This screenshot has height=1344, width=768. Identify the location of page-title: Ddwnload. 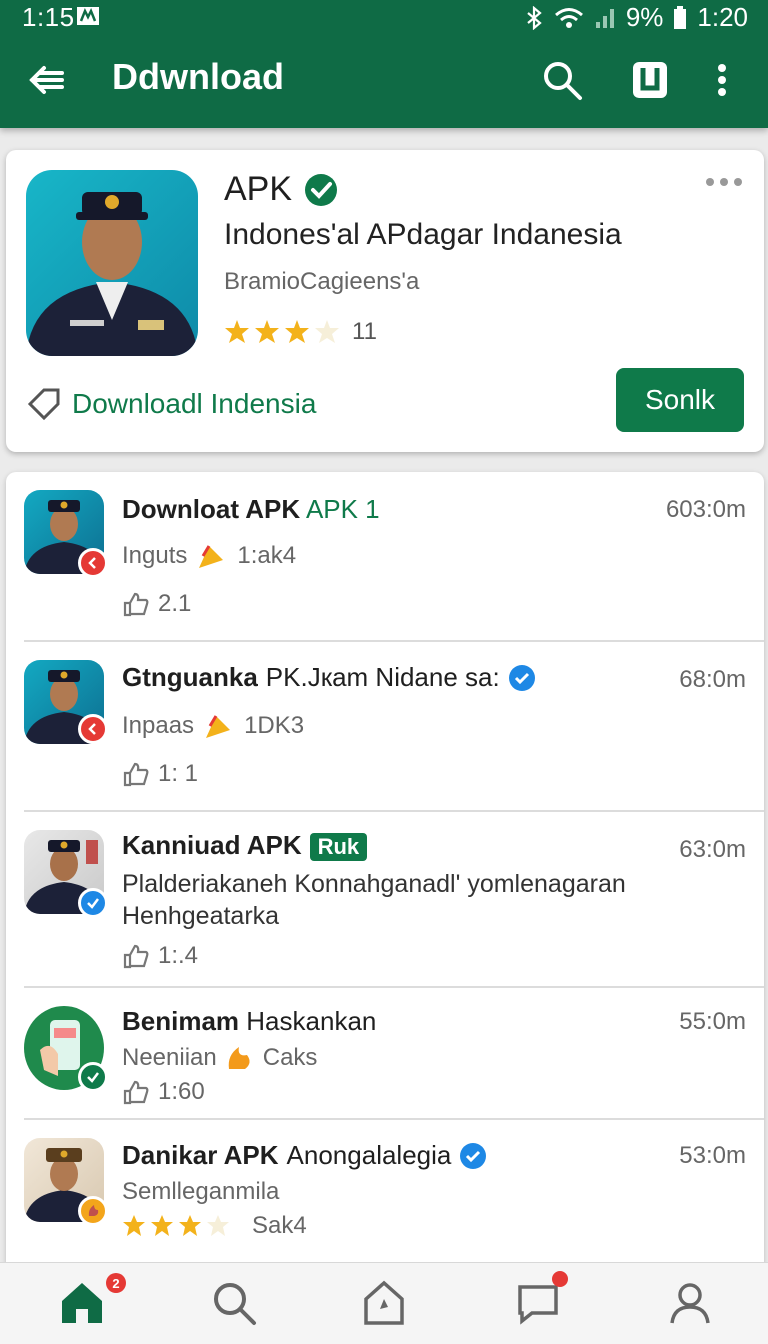
(198, 76).